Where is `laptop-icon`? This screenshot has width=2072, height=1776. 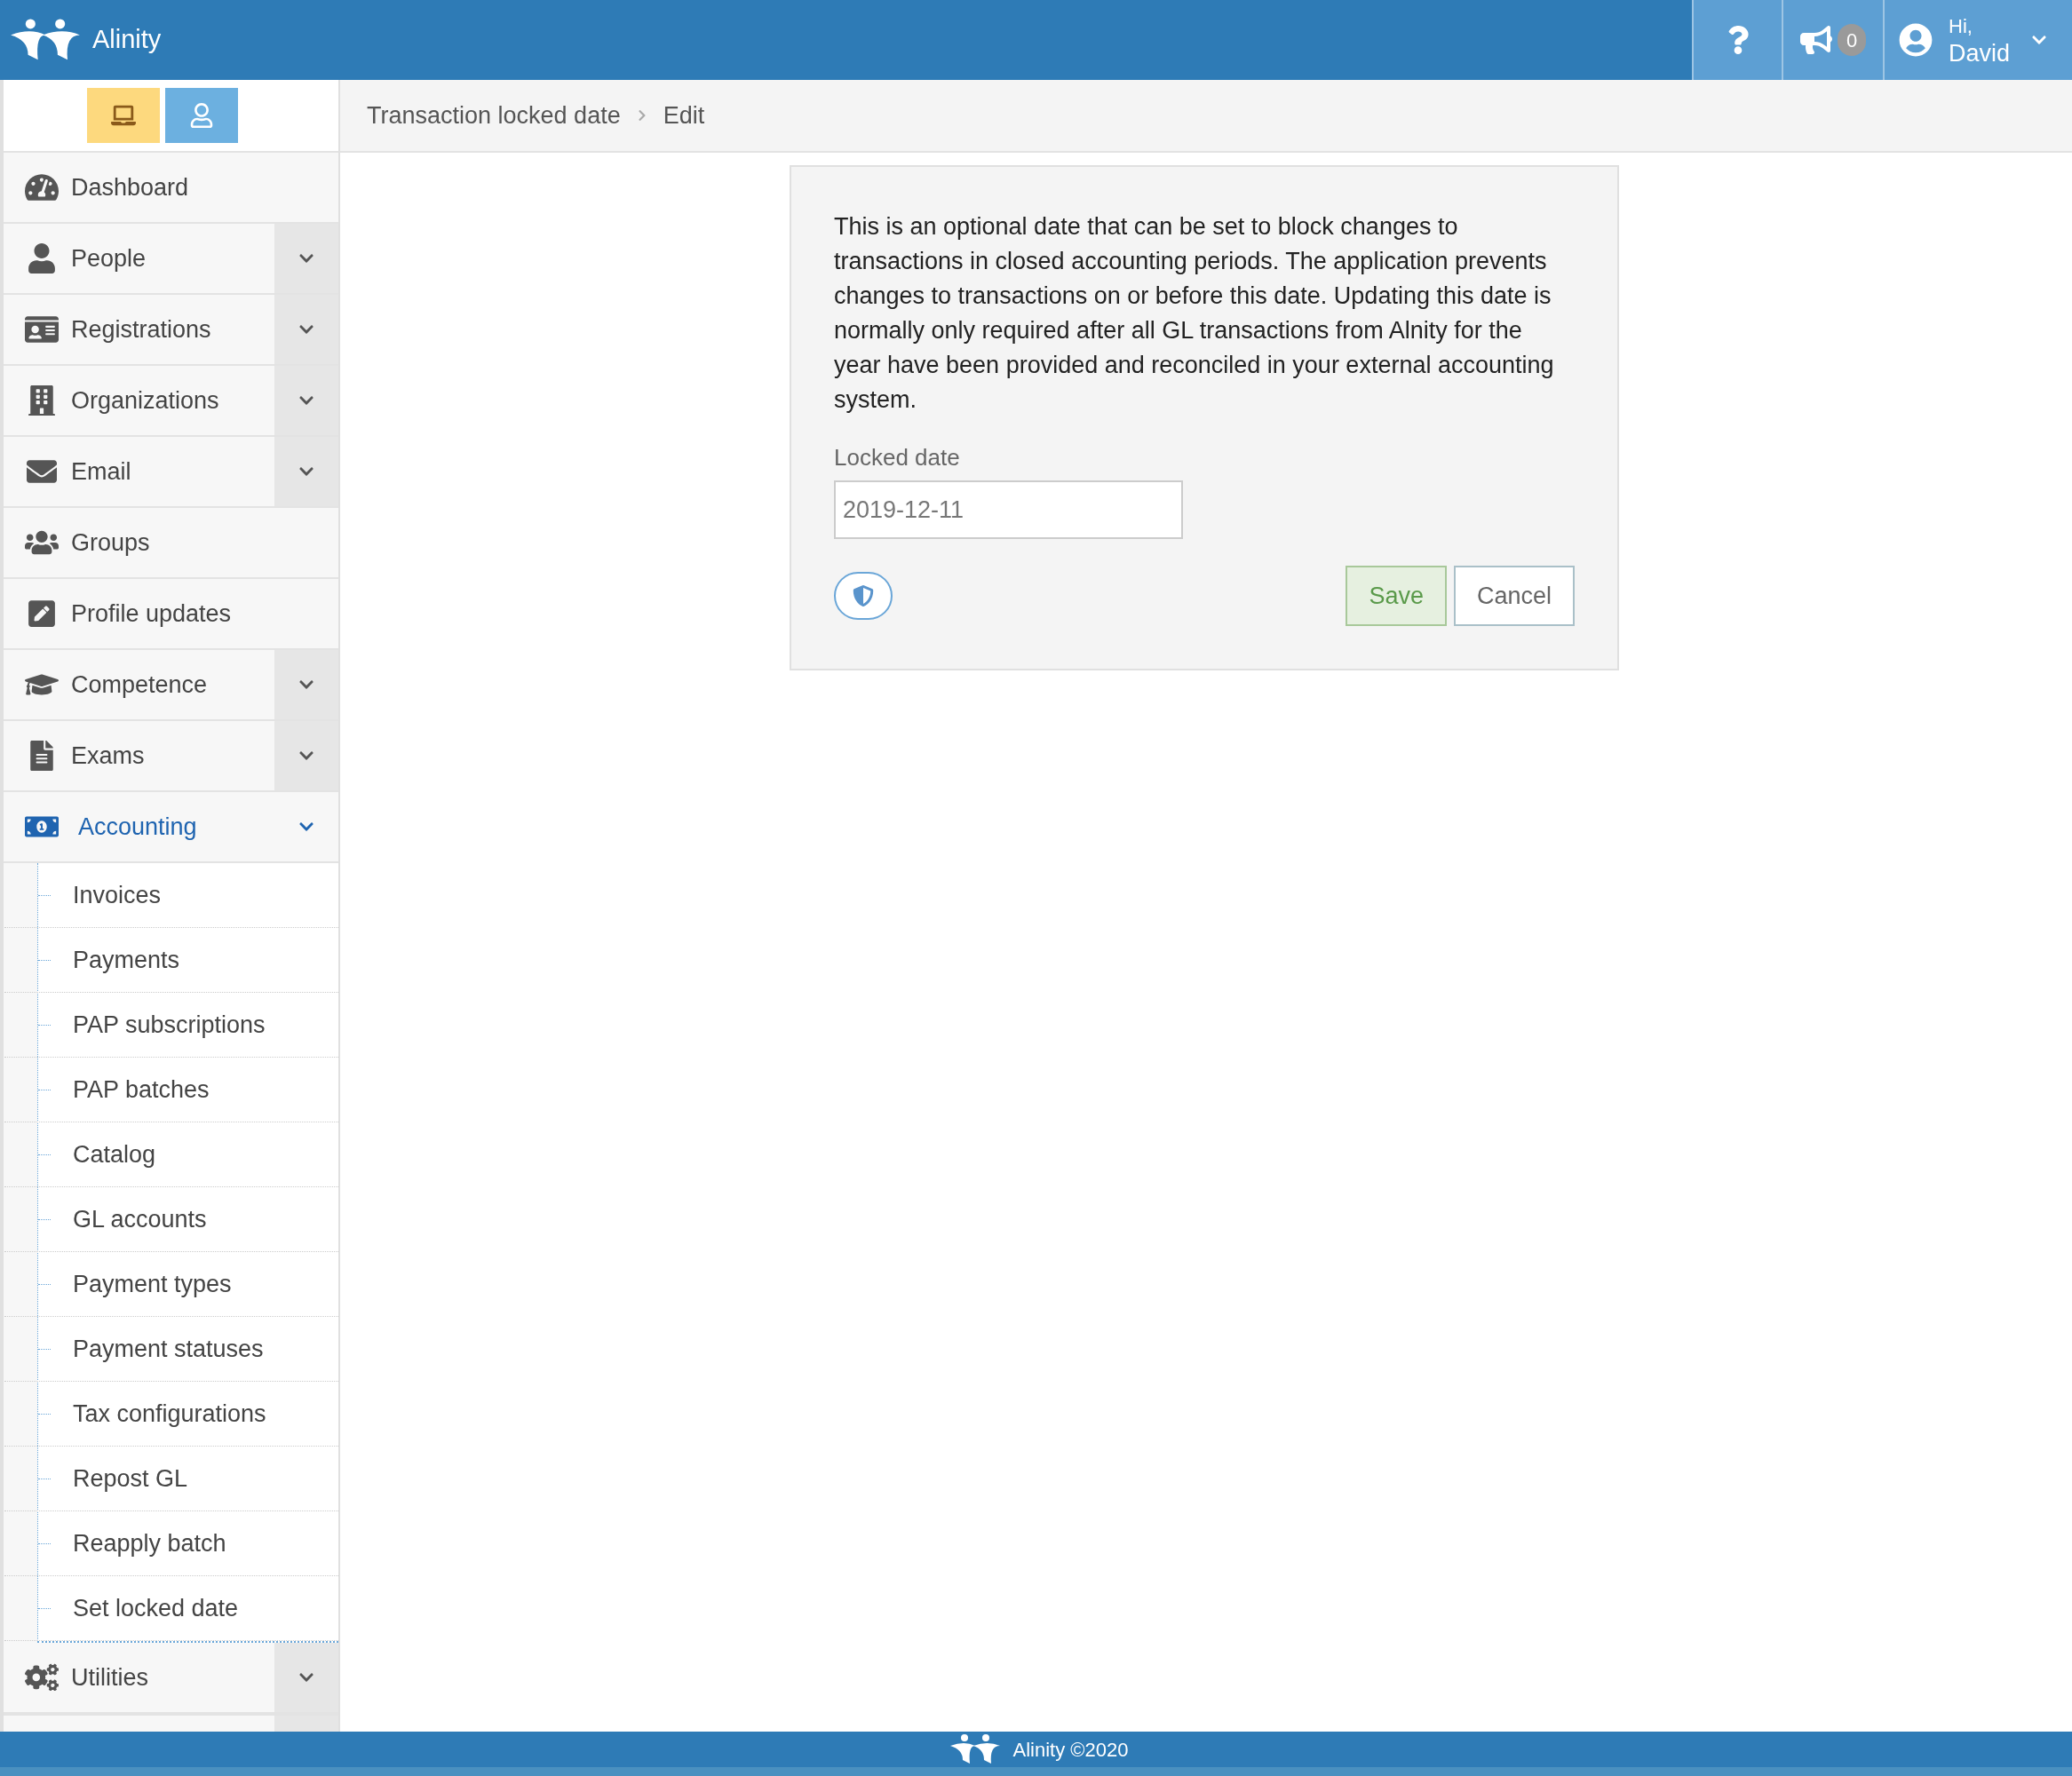 laptop-icon is located at coordinates (123, 116).